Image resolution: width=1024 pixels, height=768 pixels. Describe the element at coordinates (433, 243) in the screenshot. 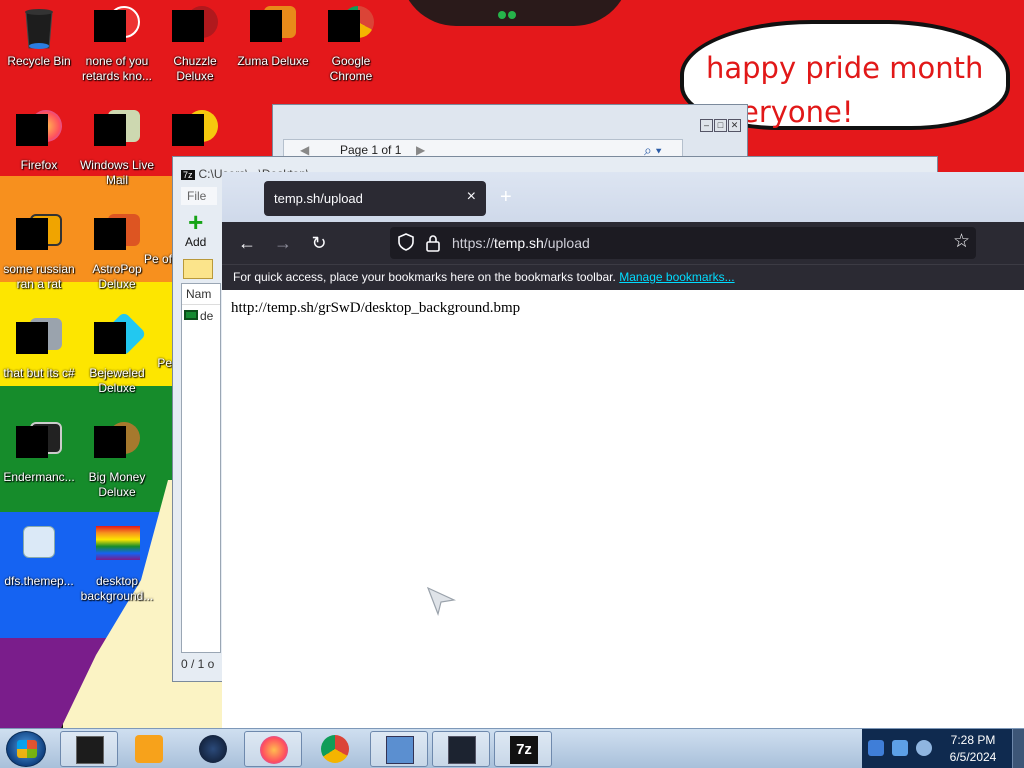

I see `lock-icon` at that location.